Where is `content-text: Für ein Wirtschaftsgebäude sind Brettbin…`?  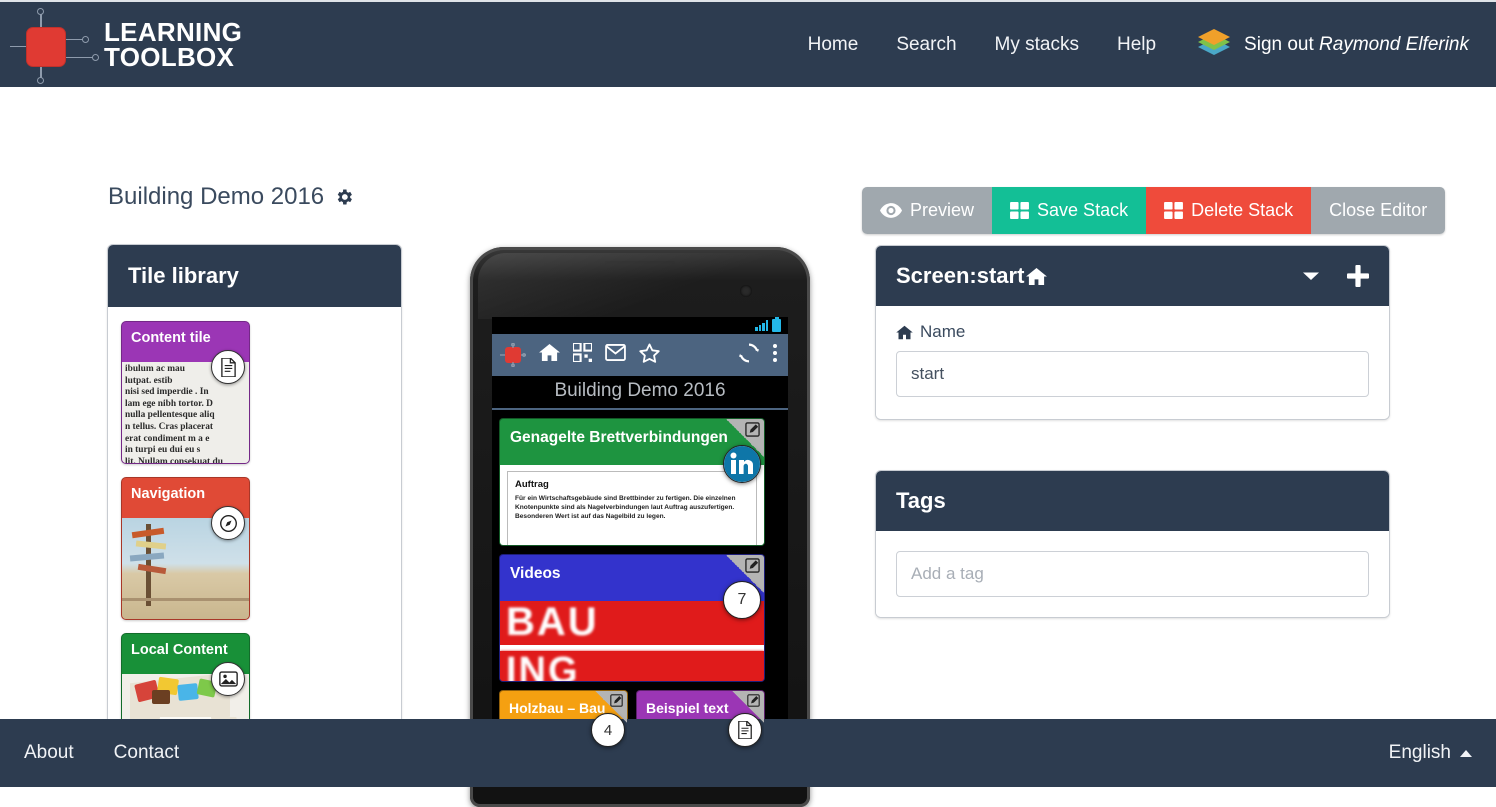
content-text: Für ein Wirtschaftsgebäude sind Brettbin… is located at coordinates (625, 507).